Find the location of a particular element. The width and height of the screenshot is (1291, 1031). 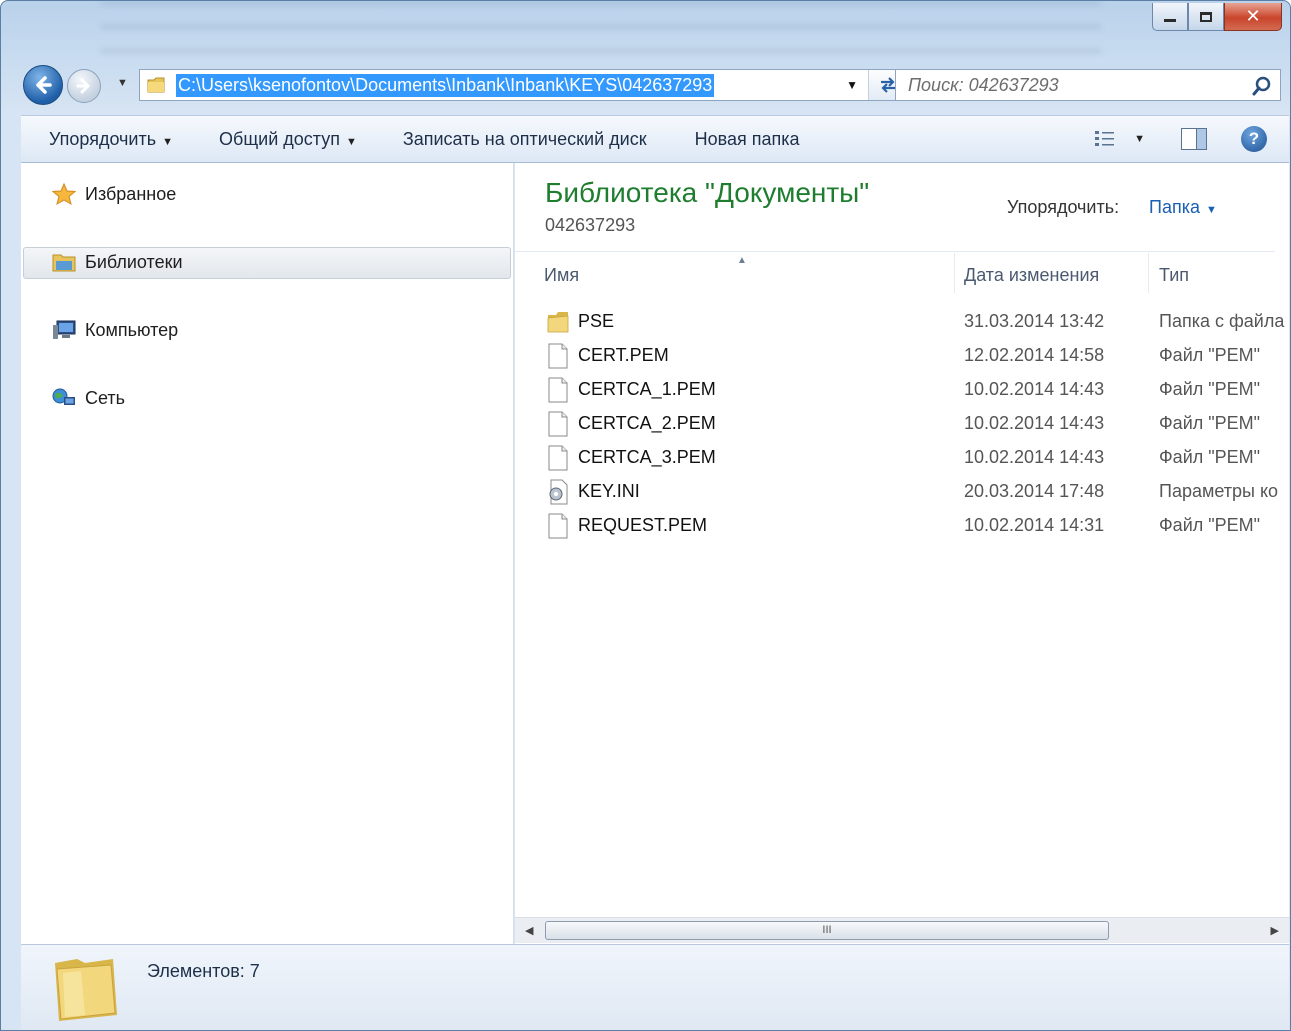

file-name: CERTCA_1.PEM is located at coordinates (647, 389).